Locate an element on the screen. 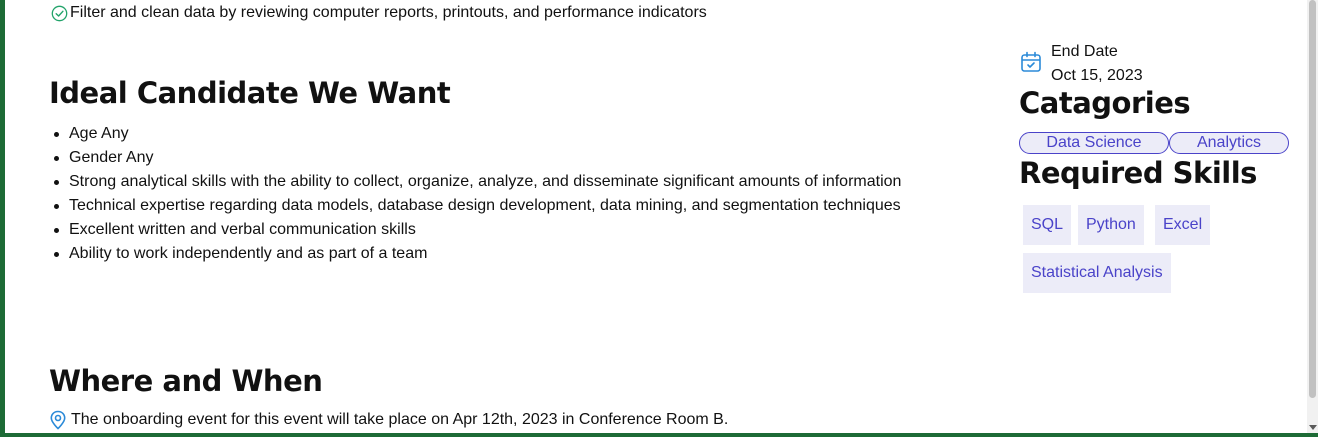 The image size is (1318, 437). list-item: Age Any is located at coordinates (481, 134).